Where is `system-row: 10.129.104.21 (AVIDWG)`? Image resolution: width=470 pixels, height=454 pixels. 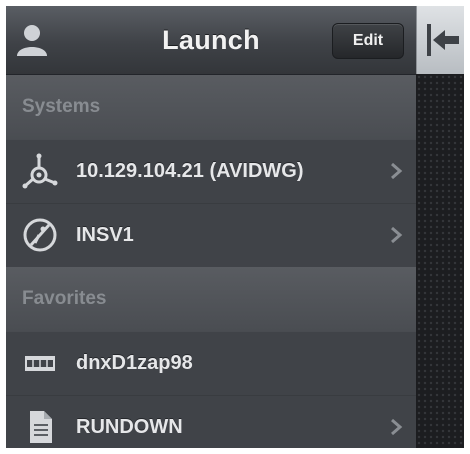
system-row: 10.129.104.21 (AVIDWG) is located at coordinates (211, 171).